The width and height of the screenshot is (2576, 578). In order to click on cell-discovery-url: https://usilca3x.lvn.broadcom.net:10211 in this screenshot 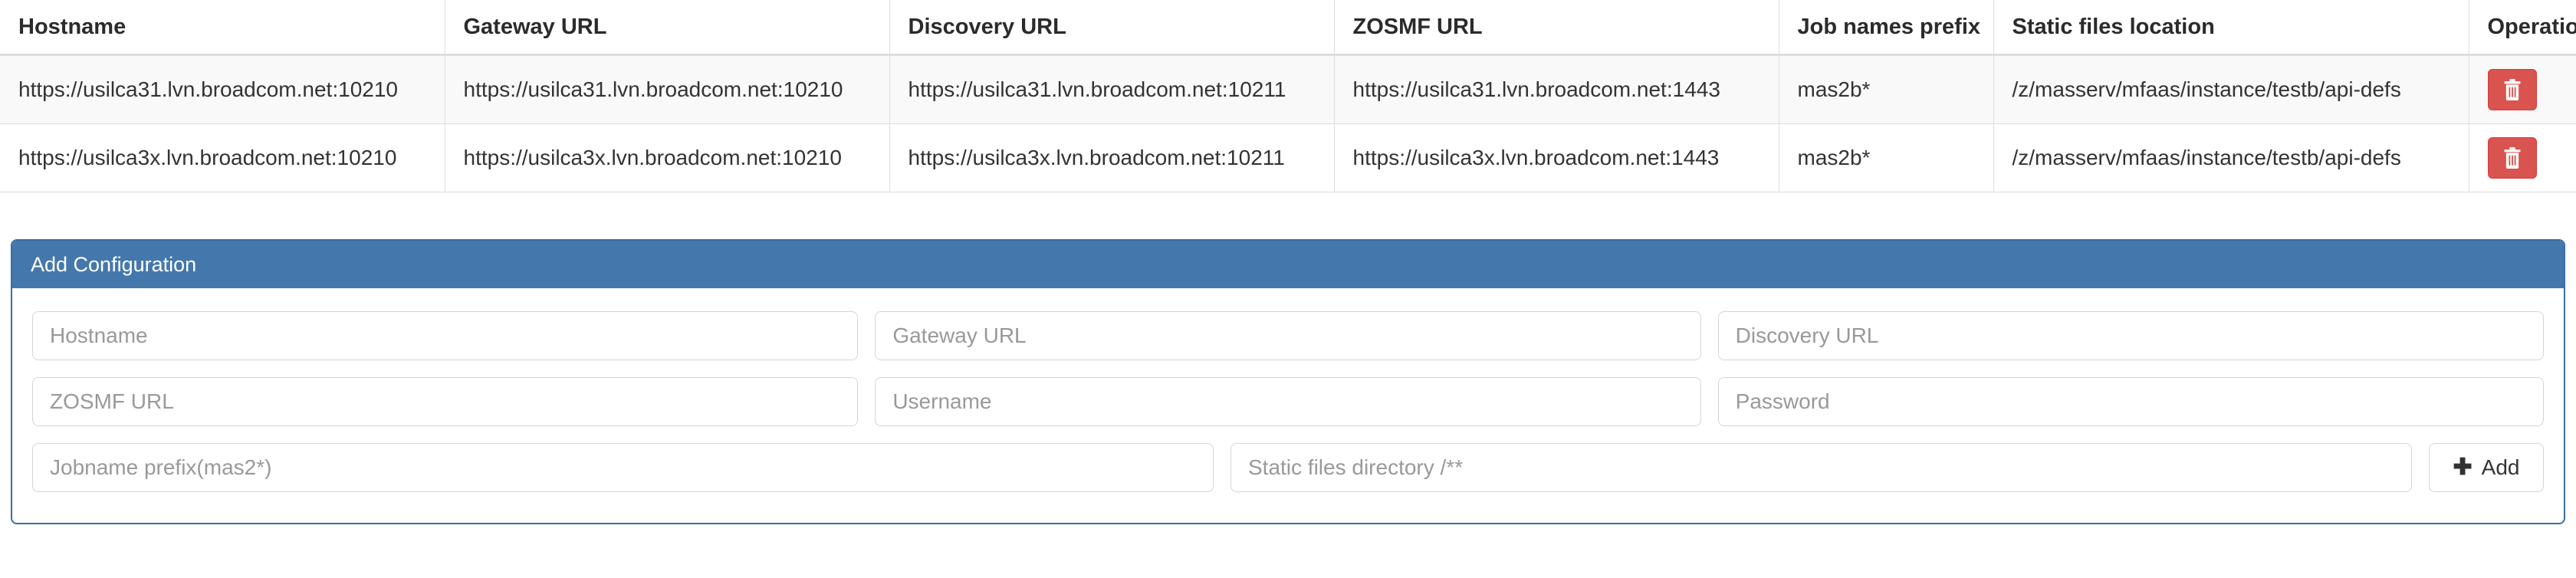, I will do `click(1112, 157)`.